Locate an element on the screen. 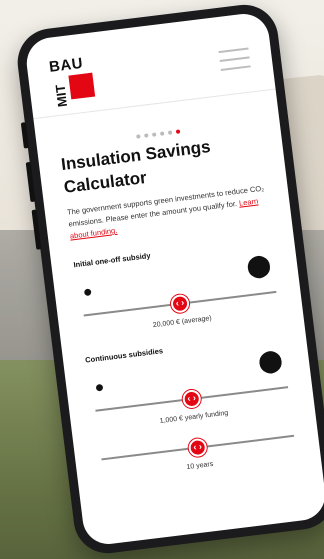  logo-text-vertical: MIT is located at coordinates (61, 95).